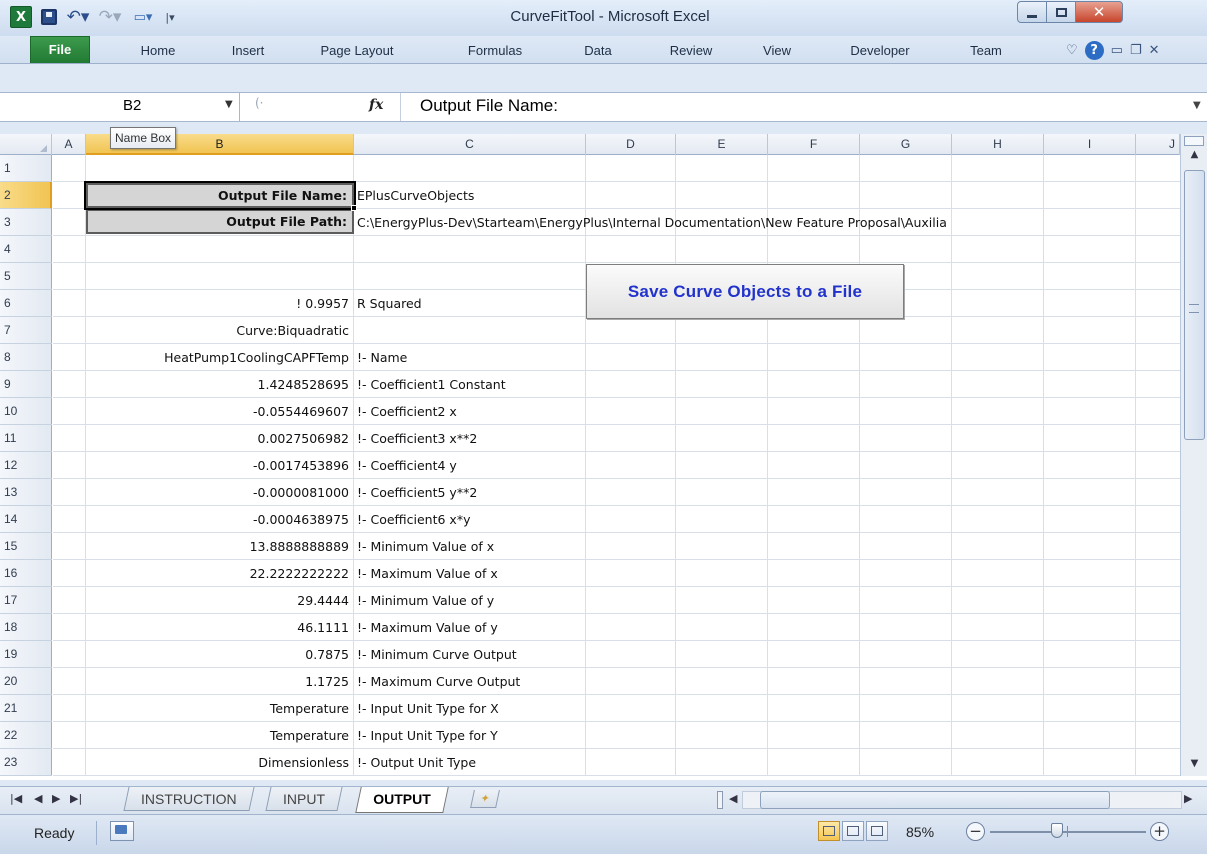 The image size is (1207, 854). What do you see at coordinates (26, 330) in the screenshot?
I see `row-header: 7` at bounding box center [26, 330].